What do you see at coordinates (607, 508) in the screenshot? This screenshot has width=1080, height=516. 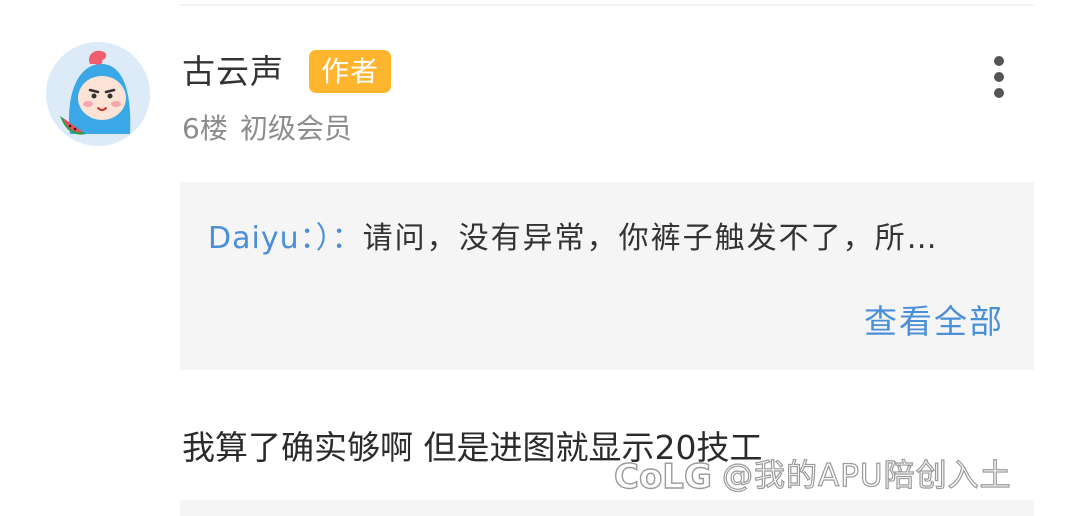 I see `next-quoted-box` at bounding box center [607, 508].